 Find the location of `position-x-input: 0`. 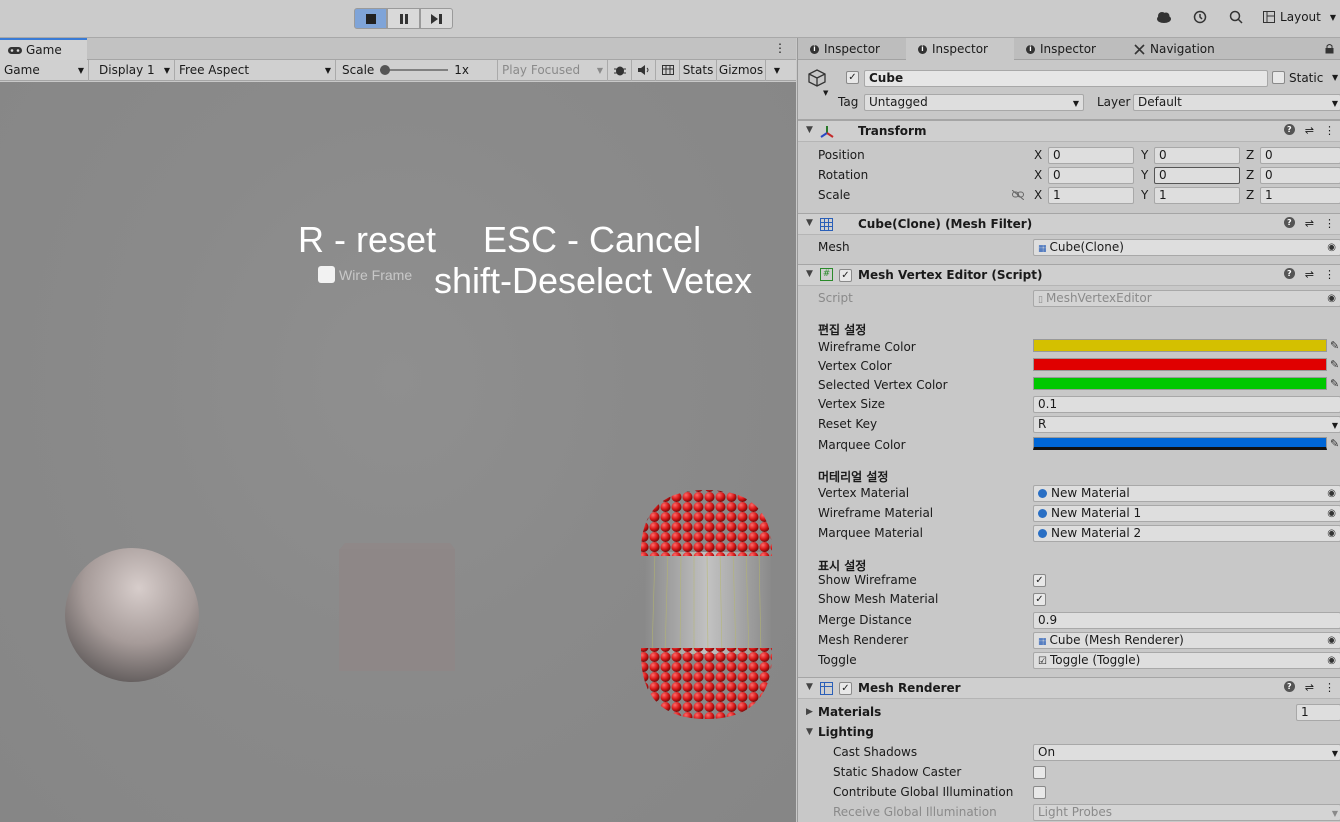

position-x-input: 0 is located at coordinates (1091, 155).